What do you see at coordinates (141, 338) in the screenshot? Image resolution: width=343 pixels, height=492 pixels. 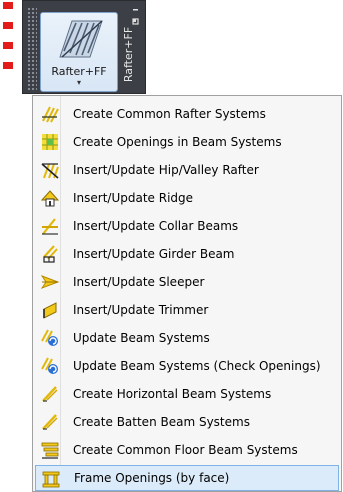 I see `menu-item-label: Update Beam Systems` at bounding box center [141, 338].